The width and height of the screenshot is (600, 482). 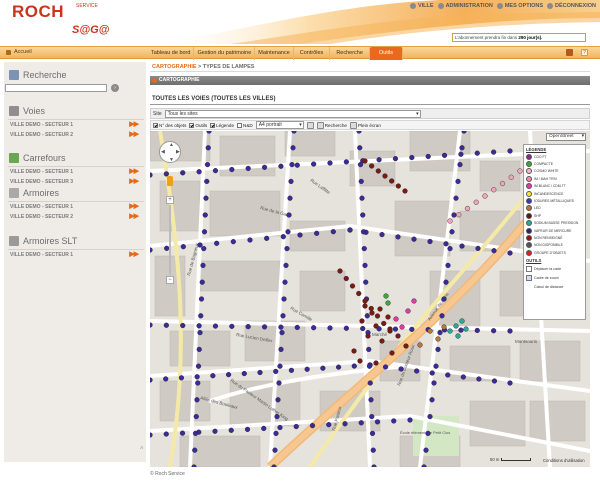 What do you see at coordinates (75, 135) in the screenshot?
I see `sidebar-item-voies-2: VILLE DEMO - SECTEUR 2 ▶▶` at bounding box center [75, 135].